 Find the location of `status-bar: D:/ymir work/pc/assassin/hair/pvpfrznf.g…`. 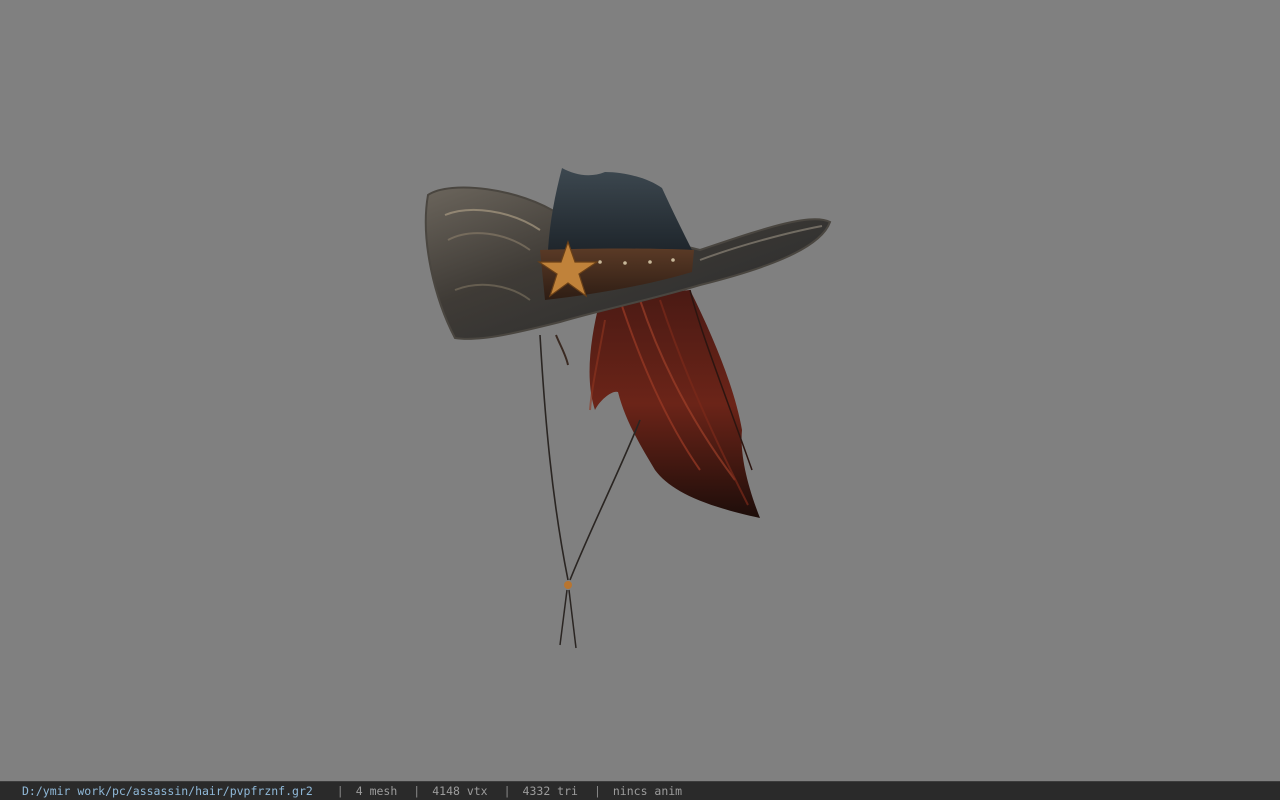

status-bar: D:/ymir work/pc/assassin/hair/pvpfrznf.g… is located at coordinates (640, 790).